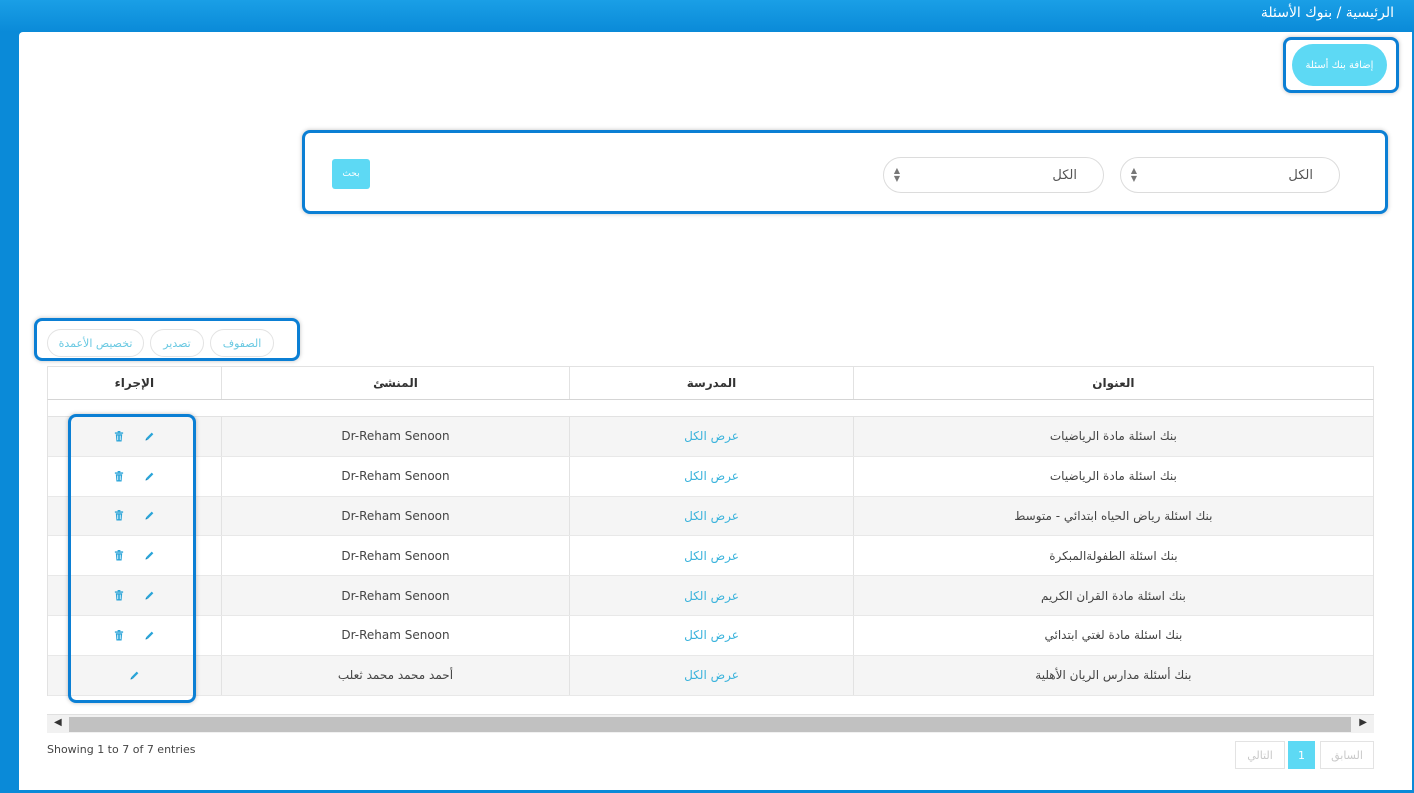 Image resolution: width=1414 pixels, height=793 pixels. What do you see at coordinates (242, 343) in the screenshot?
I see `rows-button: الصفوف` at bounding box center [242, 343].